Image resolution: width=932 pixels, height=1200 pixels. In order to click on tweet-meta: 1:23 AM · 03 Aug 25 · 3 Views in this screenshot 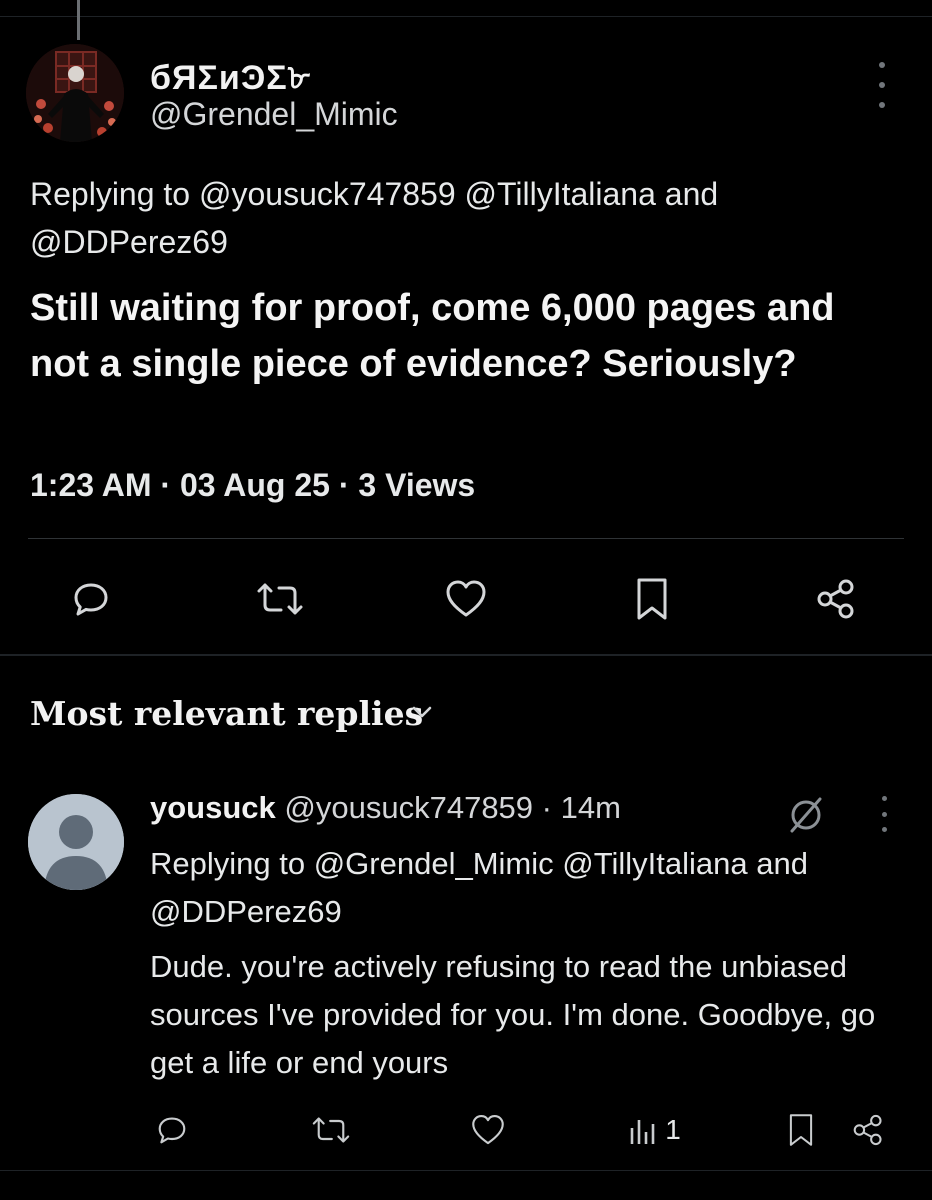, I will do `click(253, 485)`.